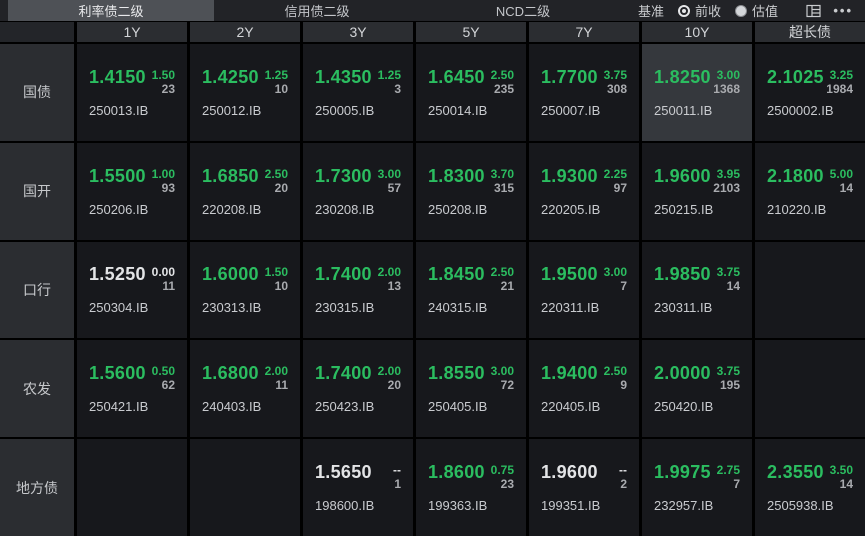  What do you see at coordinates (358, 32) in the screenshot?
I see `column-header-3: 3Y` at bounding box center [358, 32].